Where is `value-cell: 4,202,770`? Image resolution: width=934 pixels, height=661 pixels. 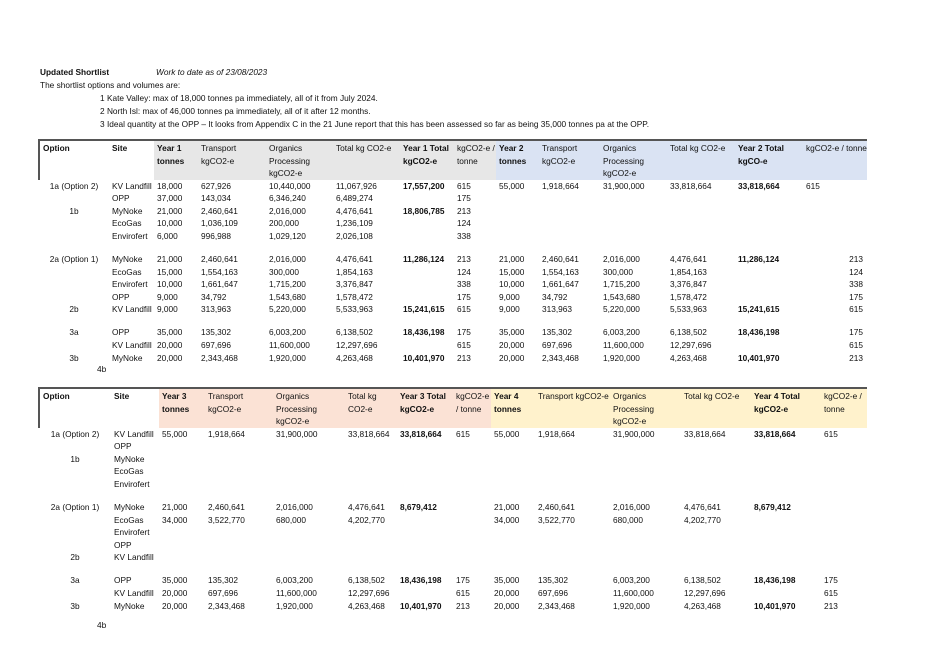
value-cell: 4,202,770 is located at coordinates (702, 519).